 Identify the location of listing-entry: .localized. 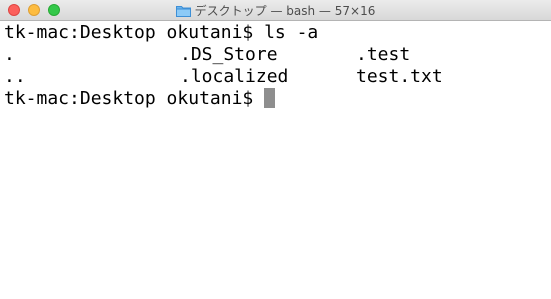
(234, 76).